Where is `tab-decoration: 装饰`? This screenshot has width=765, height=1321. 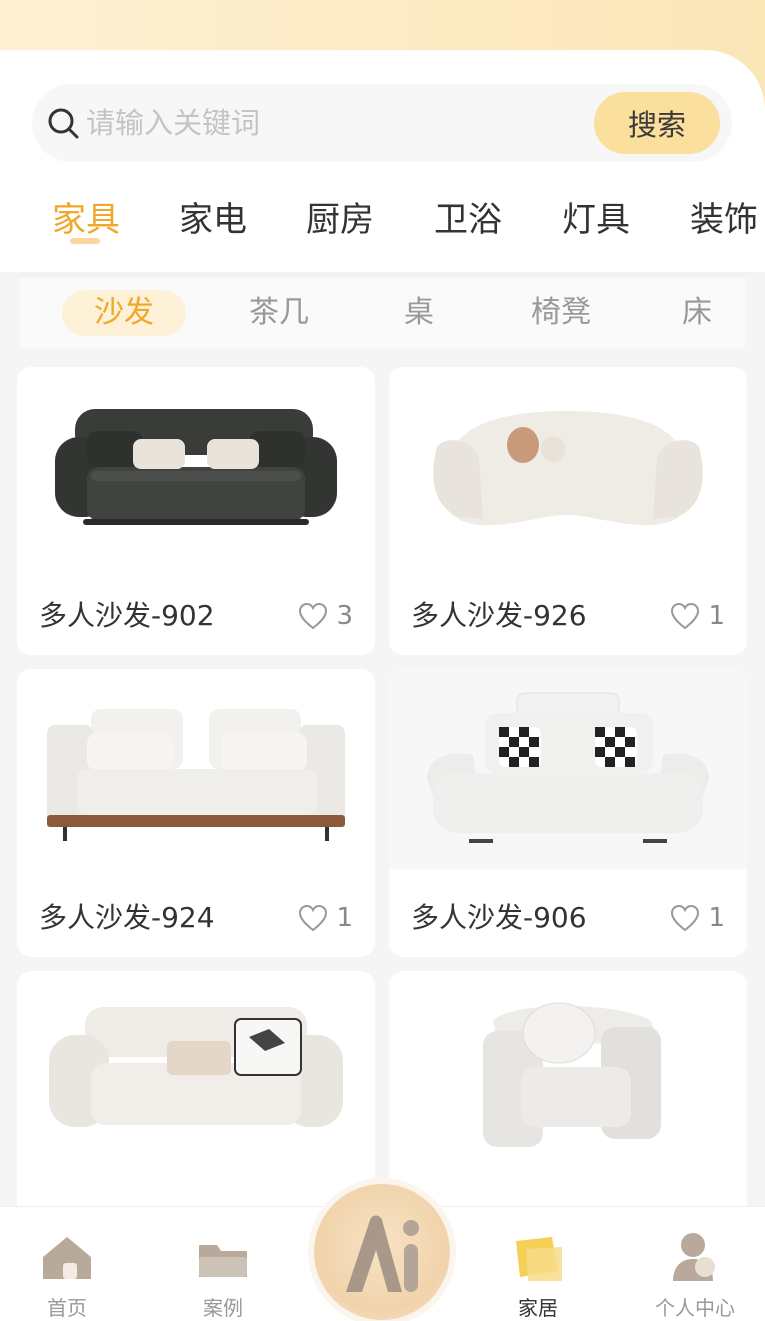
tab-decoration: 装饰 is located at coordinates (724, 220).